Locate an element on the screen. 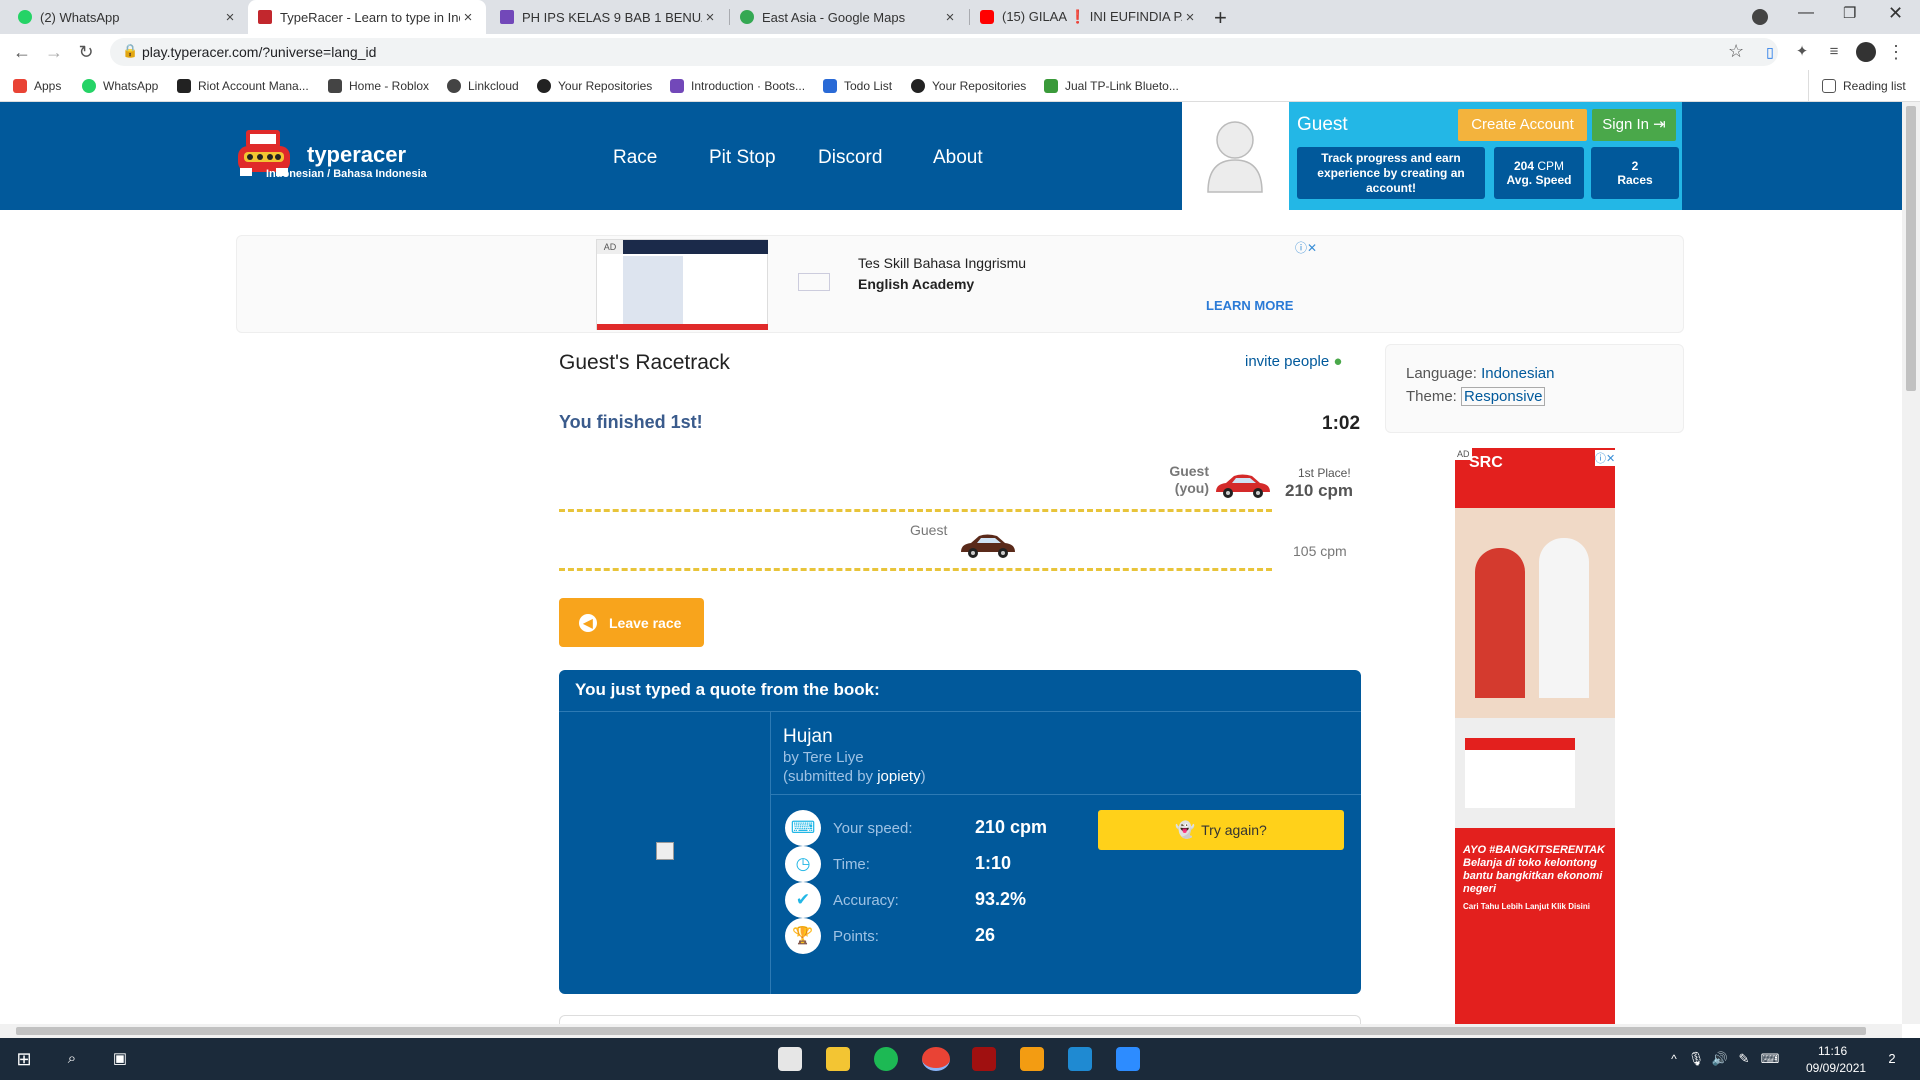 This screenshot has height=1080, width=1920. ad-photo is located at coordinates (1535, 613).